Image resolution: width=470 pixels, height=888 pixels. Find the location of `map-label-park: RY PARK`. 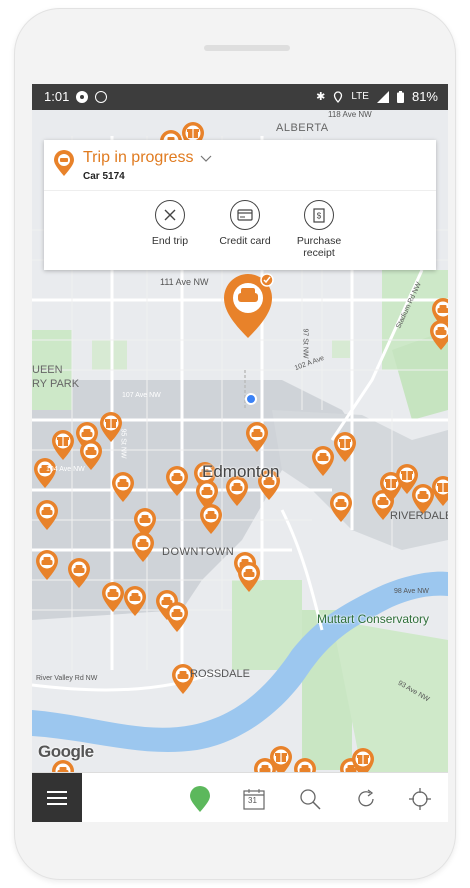

map-label-park: RY PARK is located at coordinates (56, 384).